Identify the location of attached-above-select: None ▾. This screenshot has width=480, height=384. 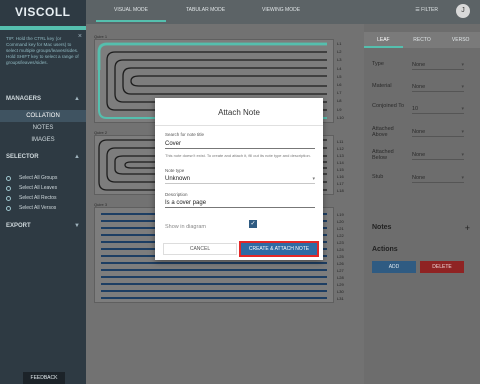
(438, 132).